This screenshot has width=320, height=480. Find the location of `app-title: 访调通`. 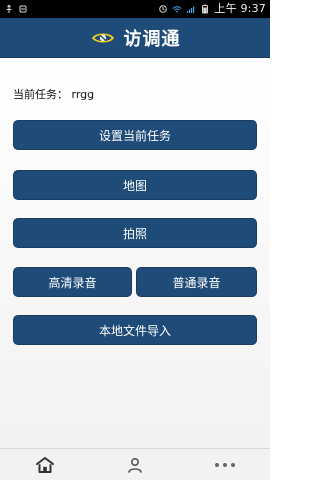

app-title: 访调通 is located at coordinates (152, 39).